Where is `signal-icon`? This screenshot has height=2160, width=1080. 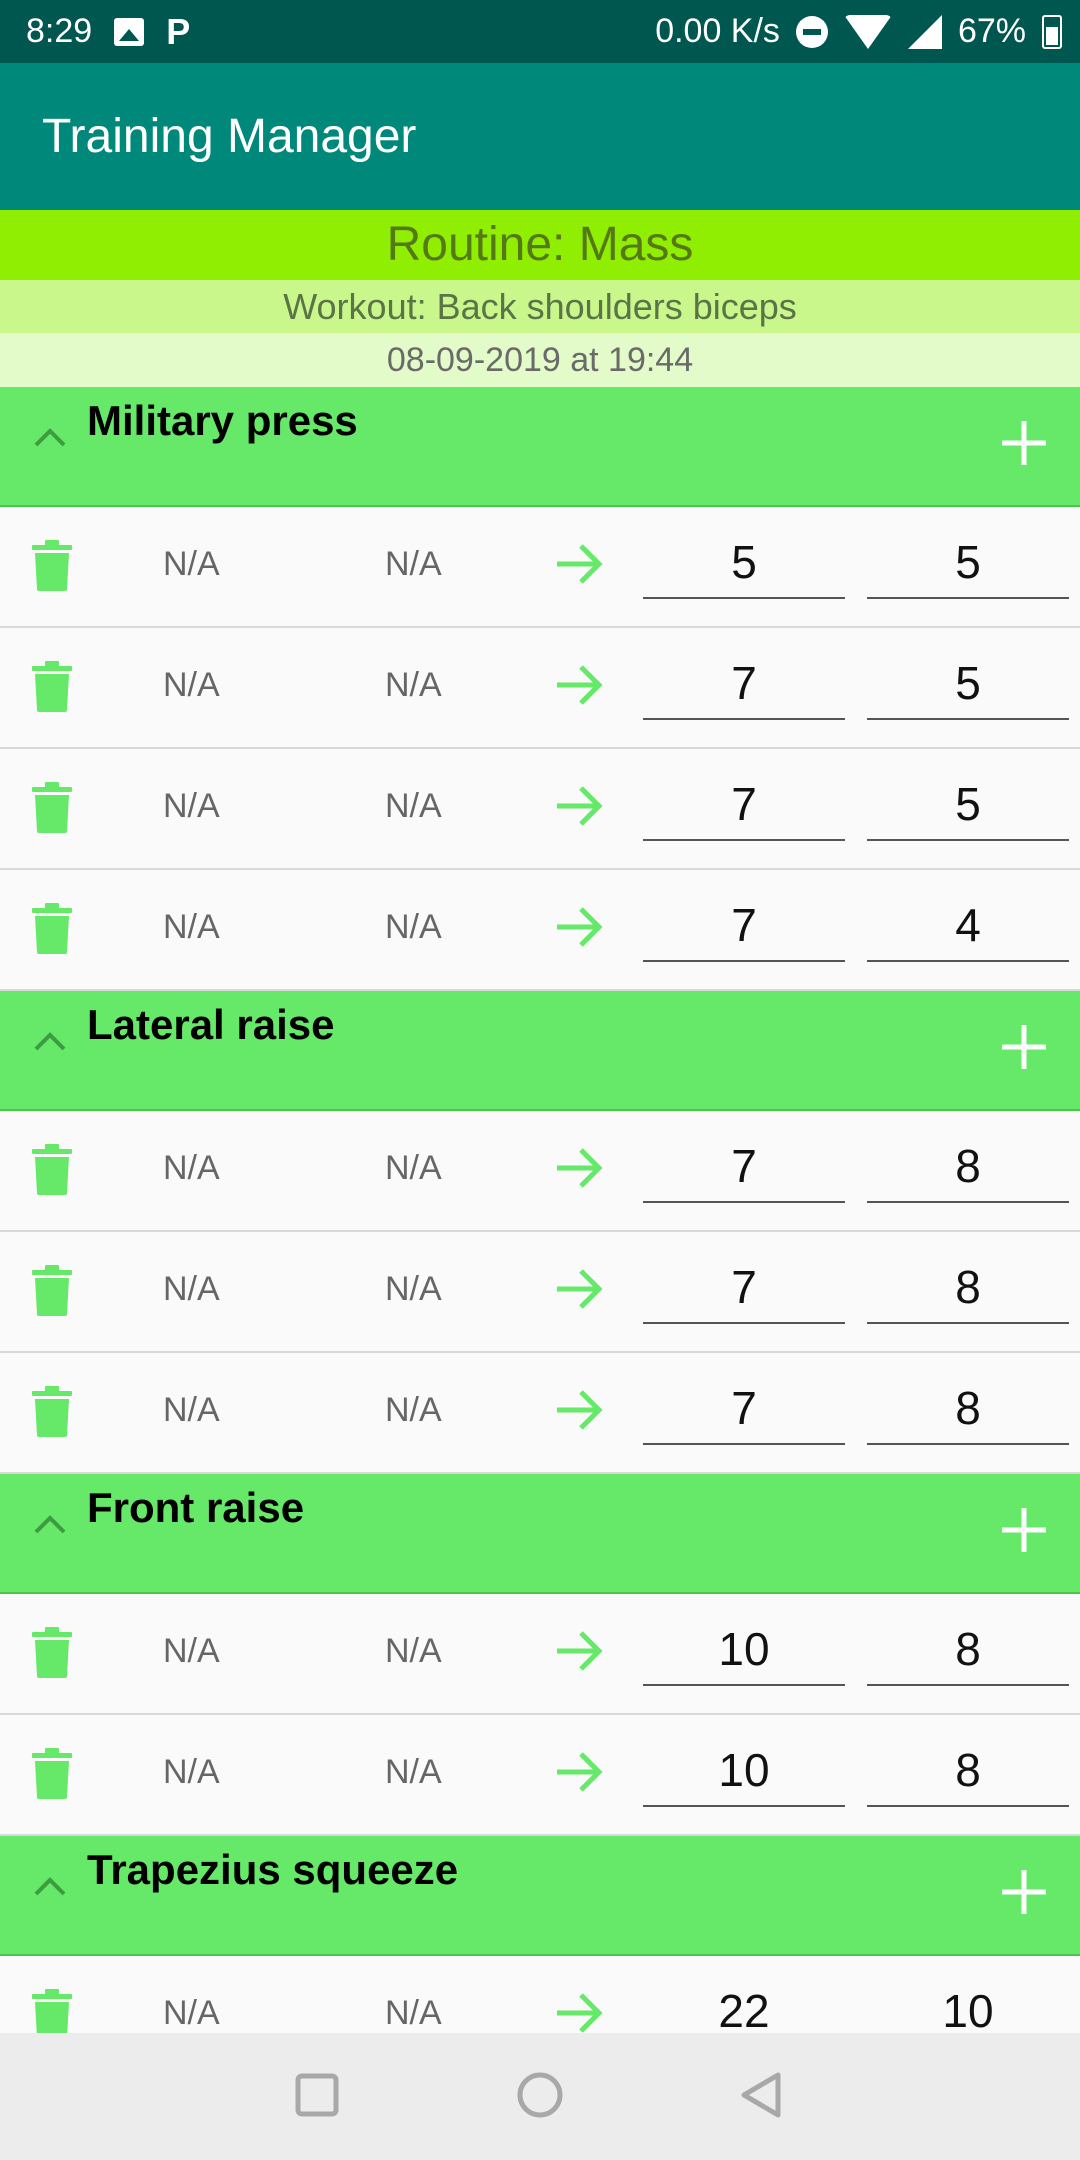 signal-icon is located at coordinates (924, 31).